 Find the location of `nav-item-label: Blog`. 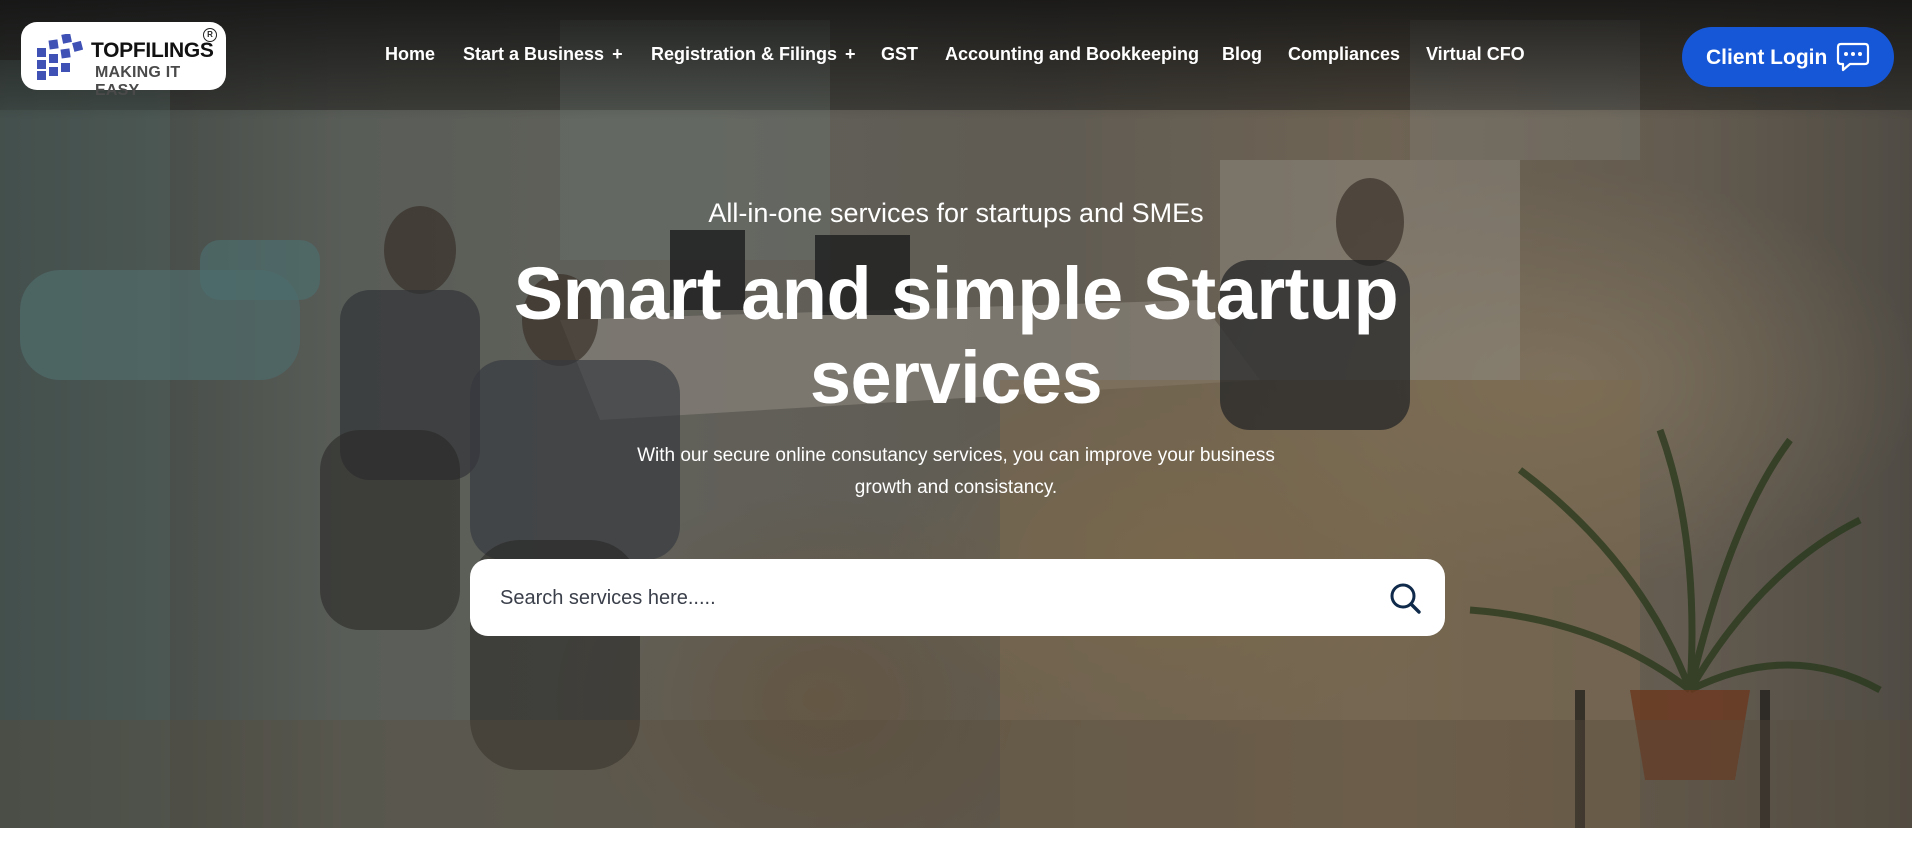

nav-item-label: Blog is located at coordinates (1242, 54).